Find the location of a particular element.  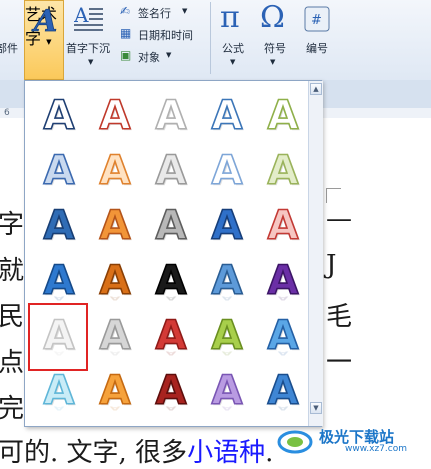

object-label: 对象 is located at coordinates (149, 57).